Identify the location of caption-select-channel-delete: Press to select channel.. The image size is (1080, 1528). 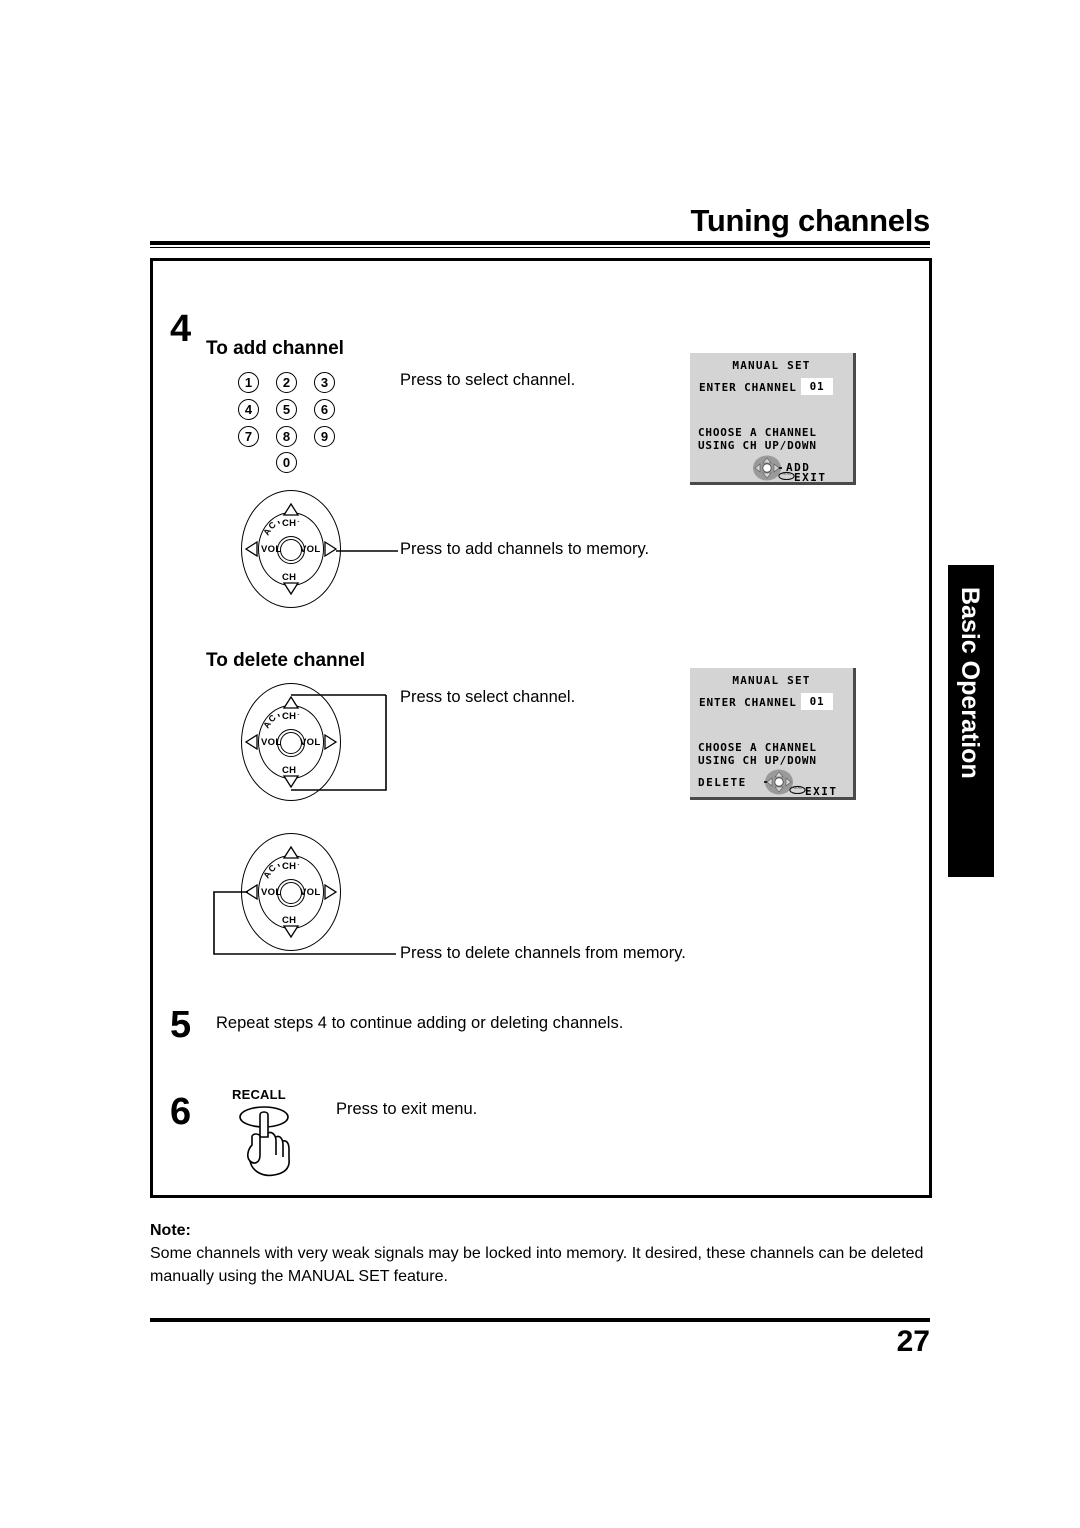
(488, 697).